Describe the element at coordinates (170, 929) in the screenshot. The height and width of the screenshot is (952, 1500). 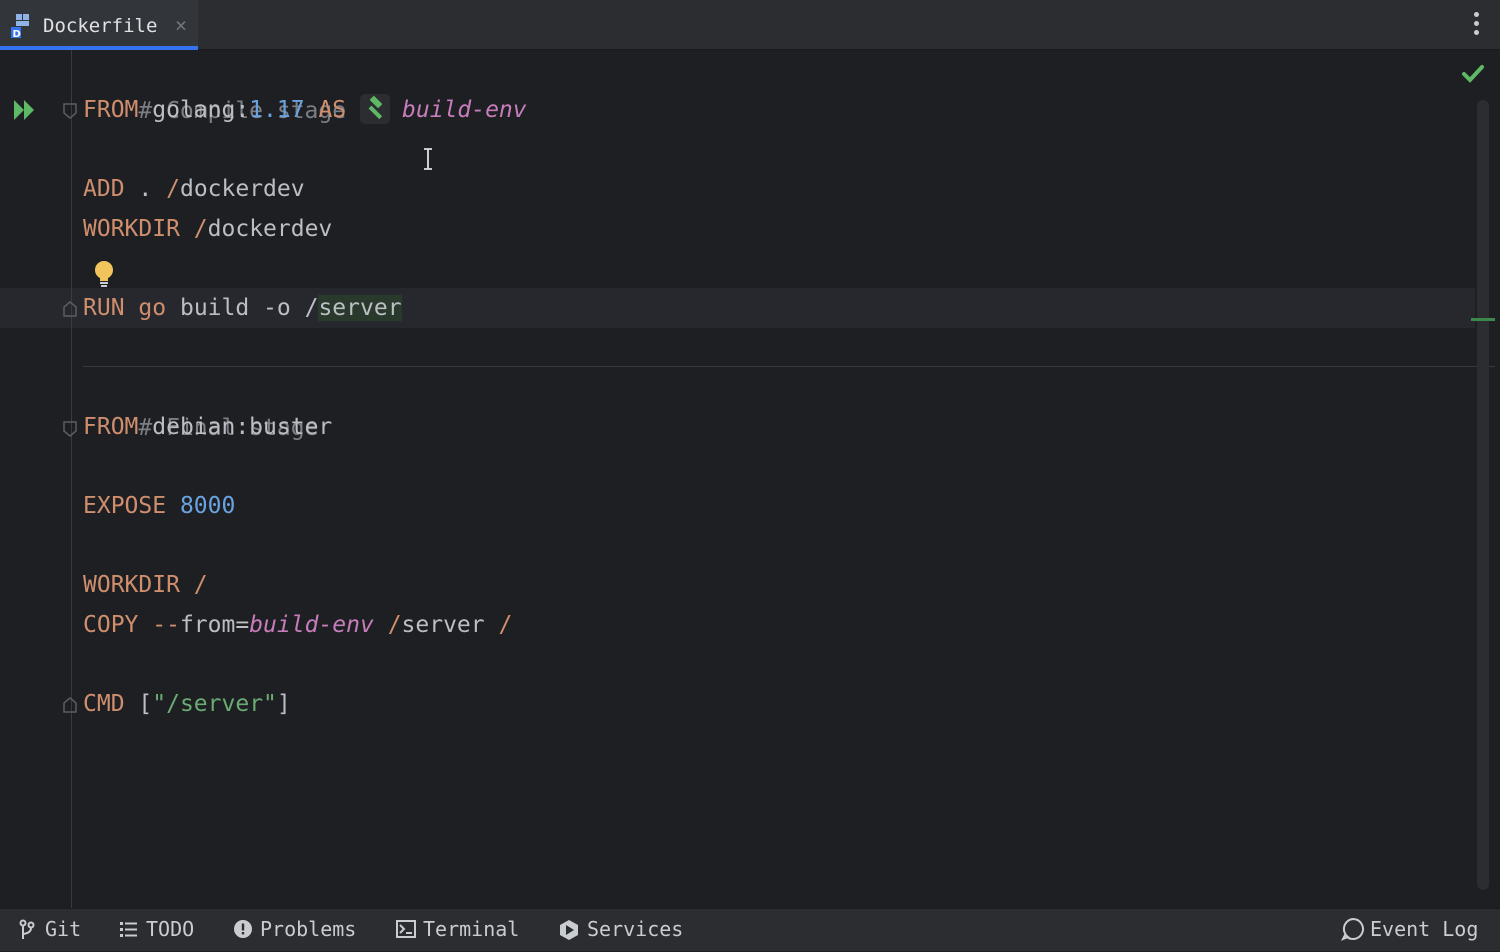
I see `todo-label: TODO` at that location.